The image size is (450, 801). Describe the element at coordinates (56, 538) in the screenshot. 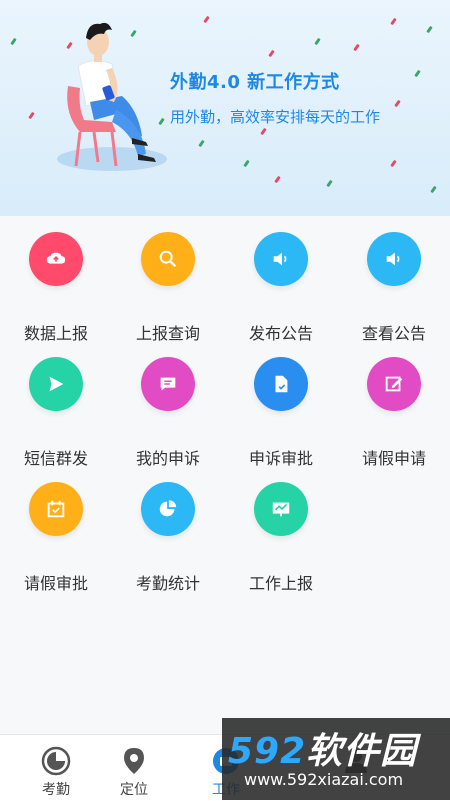

I see `grid-item-leave-approval: 请假审批` at that location.